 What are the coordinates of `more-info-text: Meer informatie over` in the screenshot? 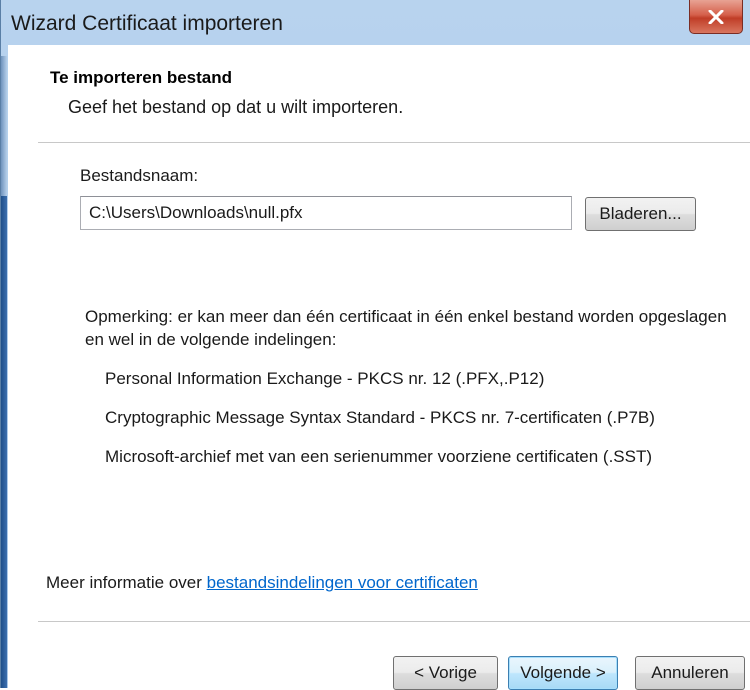 It's located at (126, 582).